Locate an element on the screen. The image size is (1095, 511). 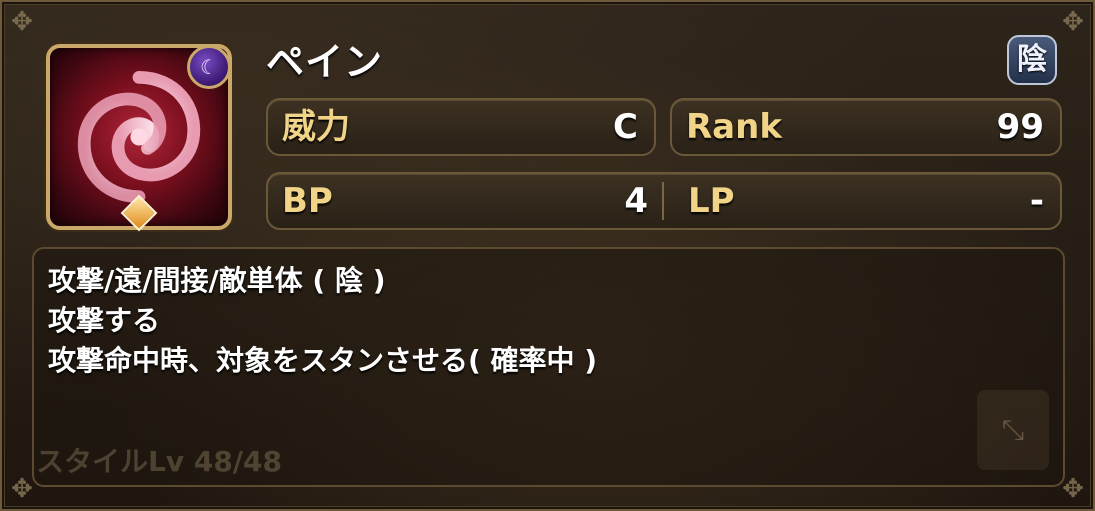
bp-lp-stat: BP 4 LP - is located at coordinates (664, 201).